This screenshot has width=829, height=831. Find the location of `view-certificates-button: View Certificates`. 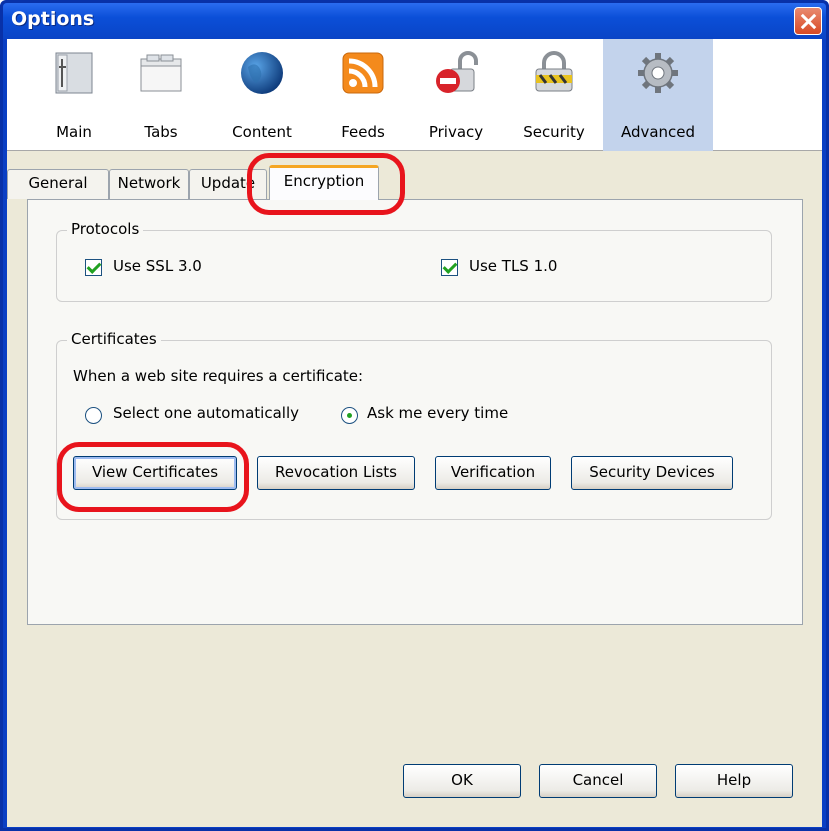

view-certificates-button: View Certificates is located at coordinates (155, 473).